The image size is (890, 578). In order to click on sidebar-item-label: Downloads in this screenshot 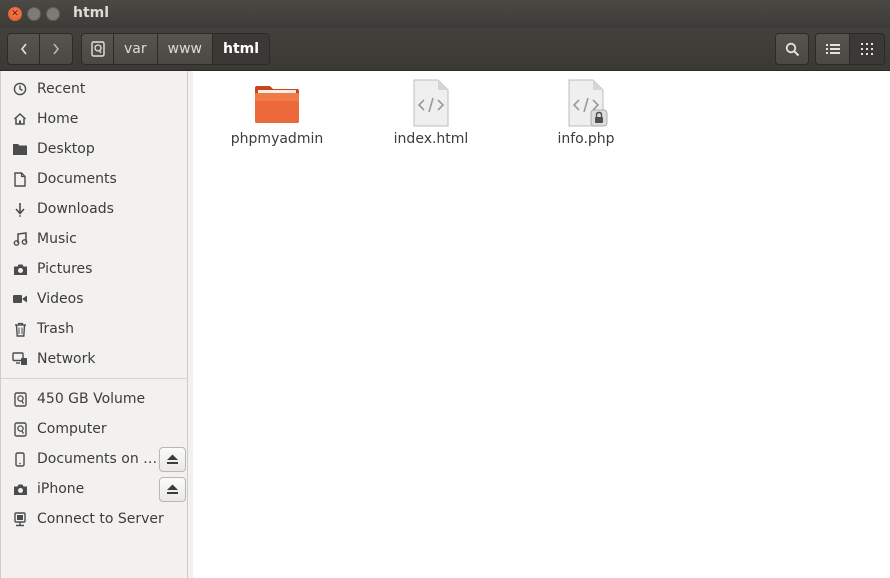, I will do `click(75, 209)`.